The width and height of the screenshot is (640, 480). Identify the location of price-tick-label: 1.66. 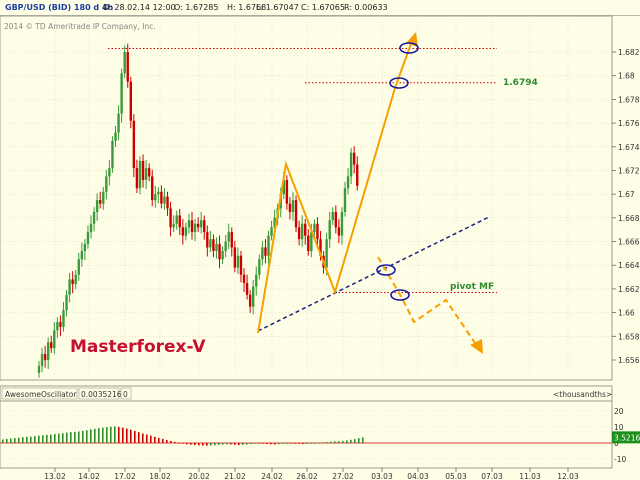
(626, 313).